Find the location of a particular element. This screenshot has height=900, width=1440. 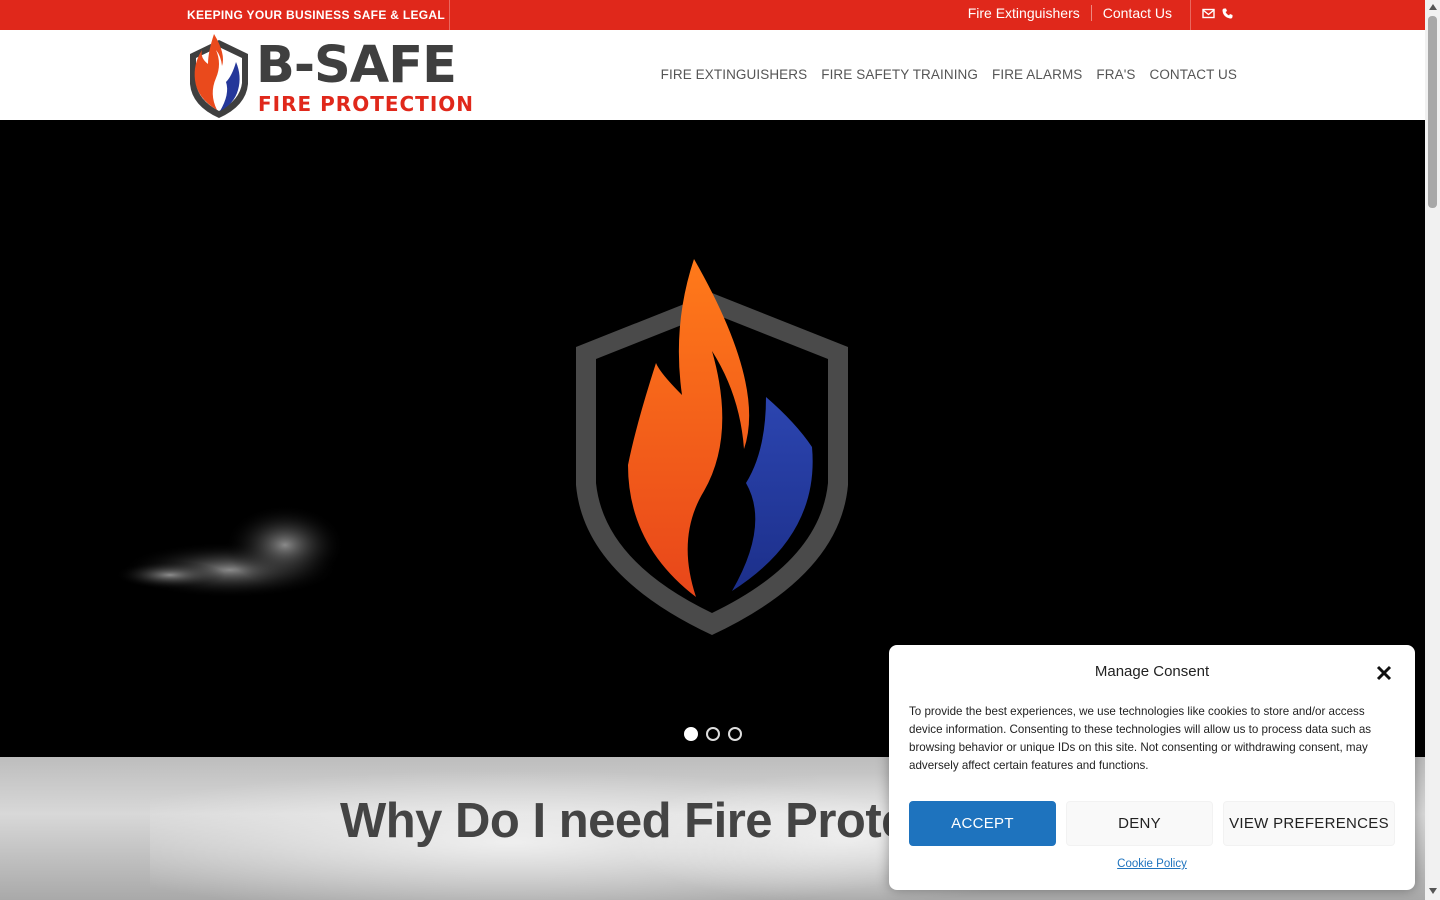

scroll-up-arrow-icon is located at coordinates (1433, 7).